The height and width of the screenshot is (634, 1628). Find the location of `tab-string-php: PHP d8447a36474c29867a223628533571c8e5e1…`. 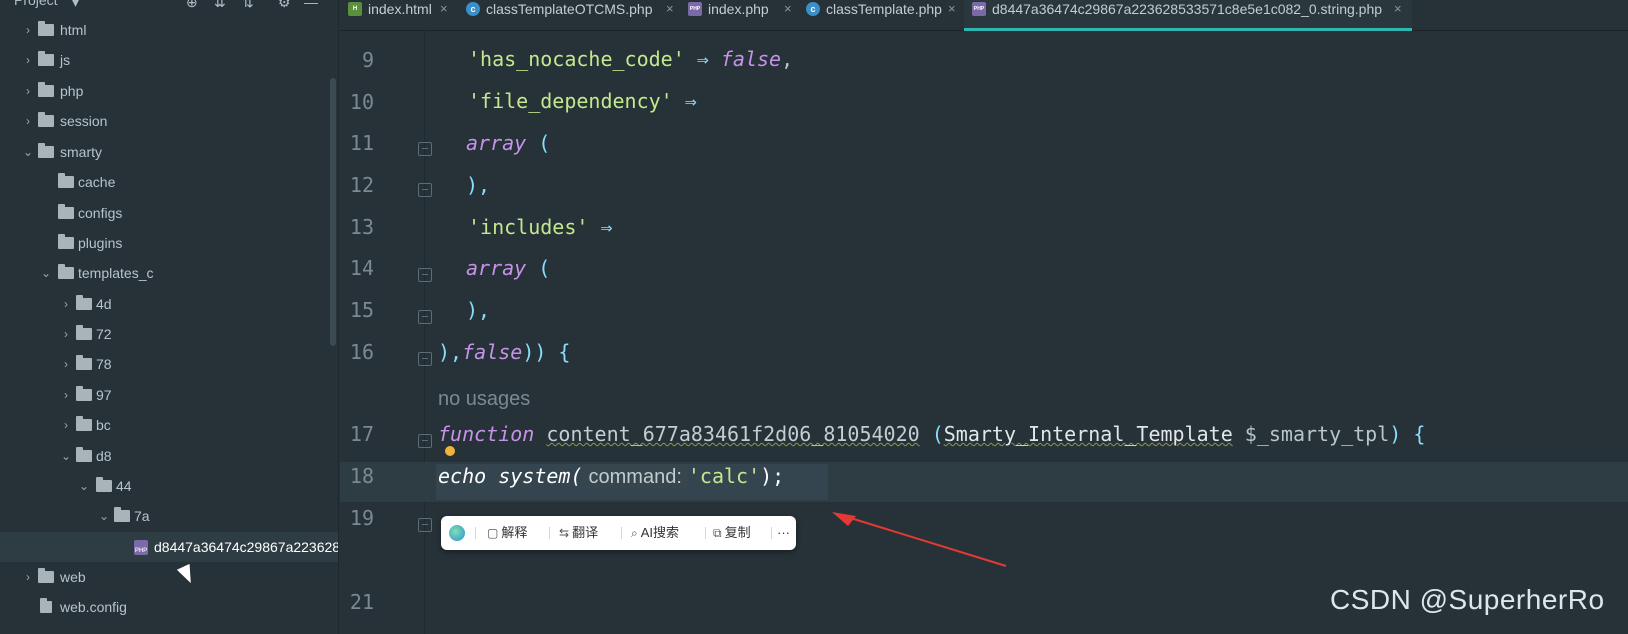

tab-string-php: PHP d8447a36474c29867a223628533571c8e5e1… is located at coordinates (1188, 15).